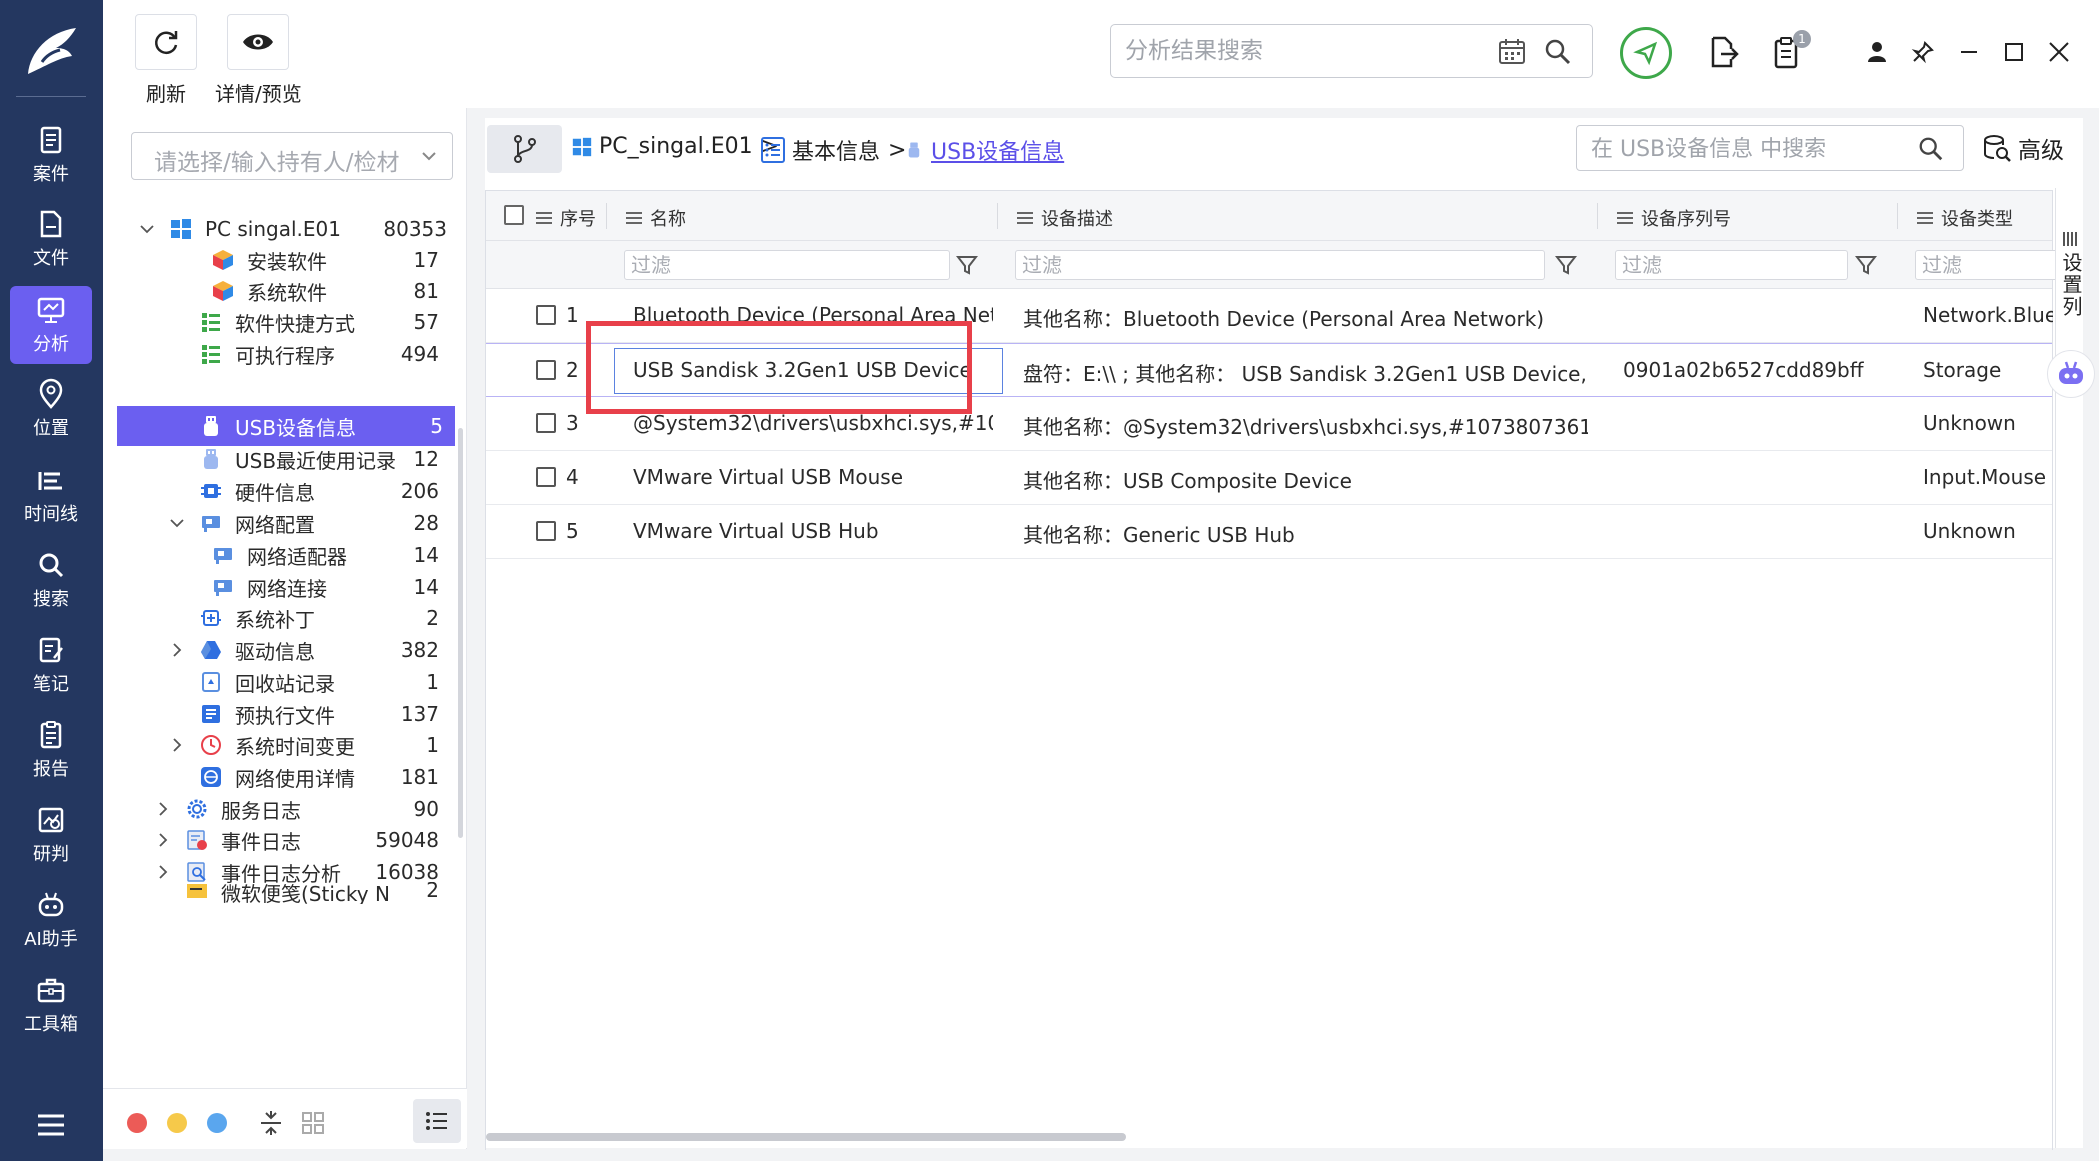 The width and height of the screenshot is (2099, 1161). Describe the element at coordinates (1985, 265) in the screenshot. I see `filter-type-input` at that location.